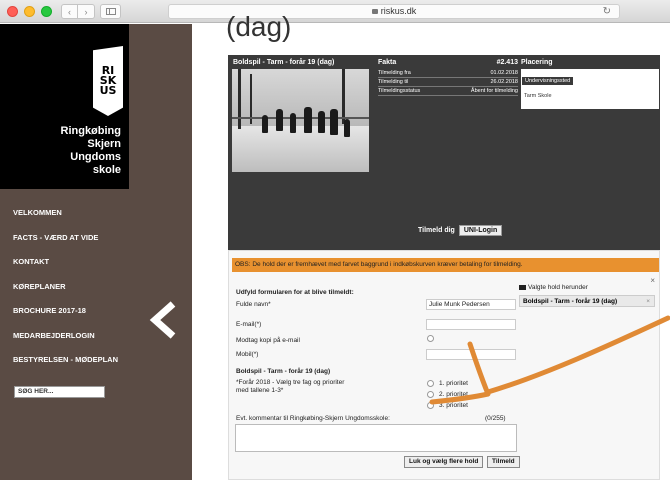 Image resolution: width=670 pixels, height=480 pixels. Describe the element at coordinates (46, 11) in the screenshot. I see `zoom-window-button` at that location.